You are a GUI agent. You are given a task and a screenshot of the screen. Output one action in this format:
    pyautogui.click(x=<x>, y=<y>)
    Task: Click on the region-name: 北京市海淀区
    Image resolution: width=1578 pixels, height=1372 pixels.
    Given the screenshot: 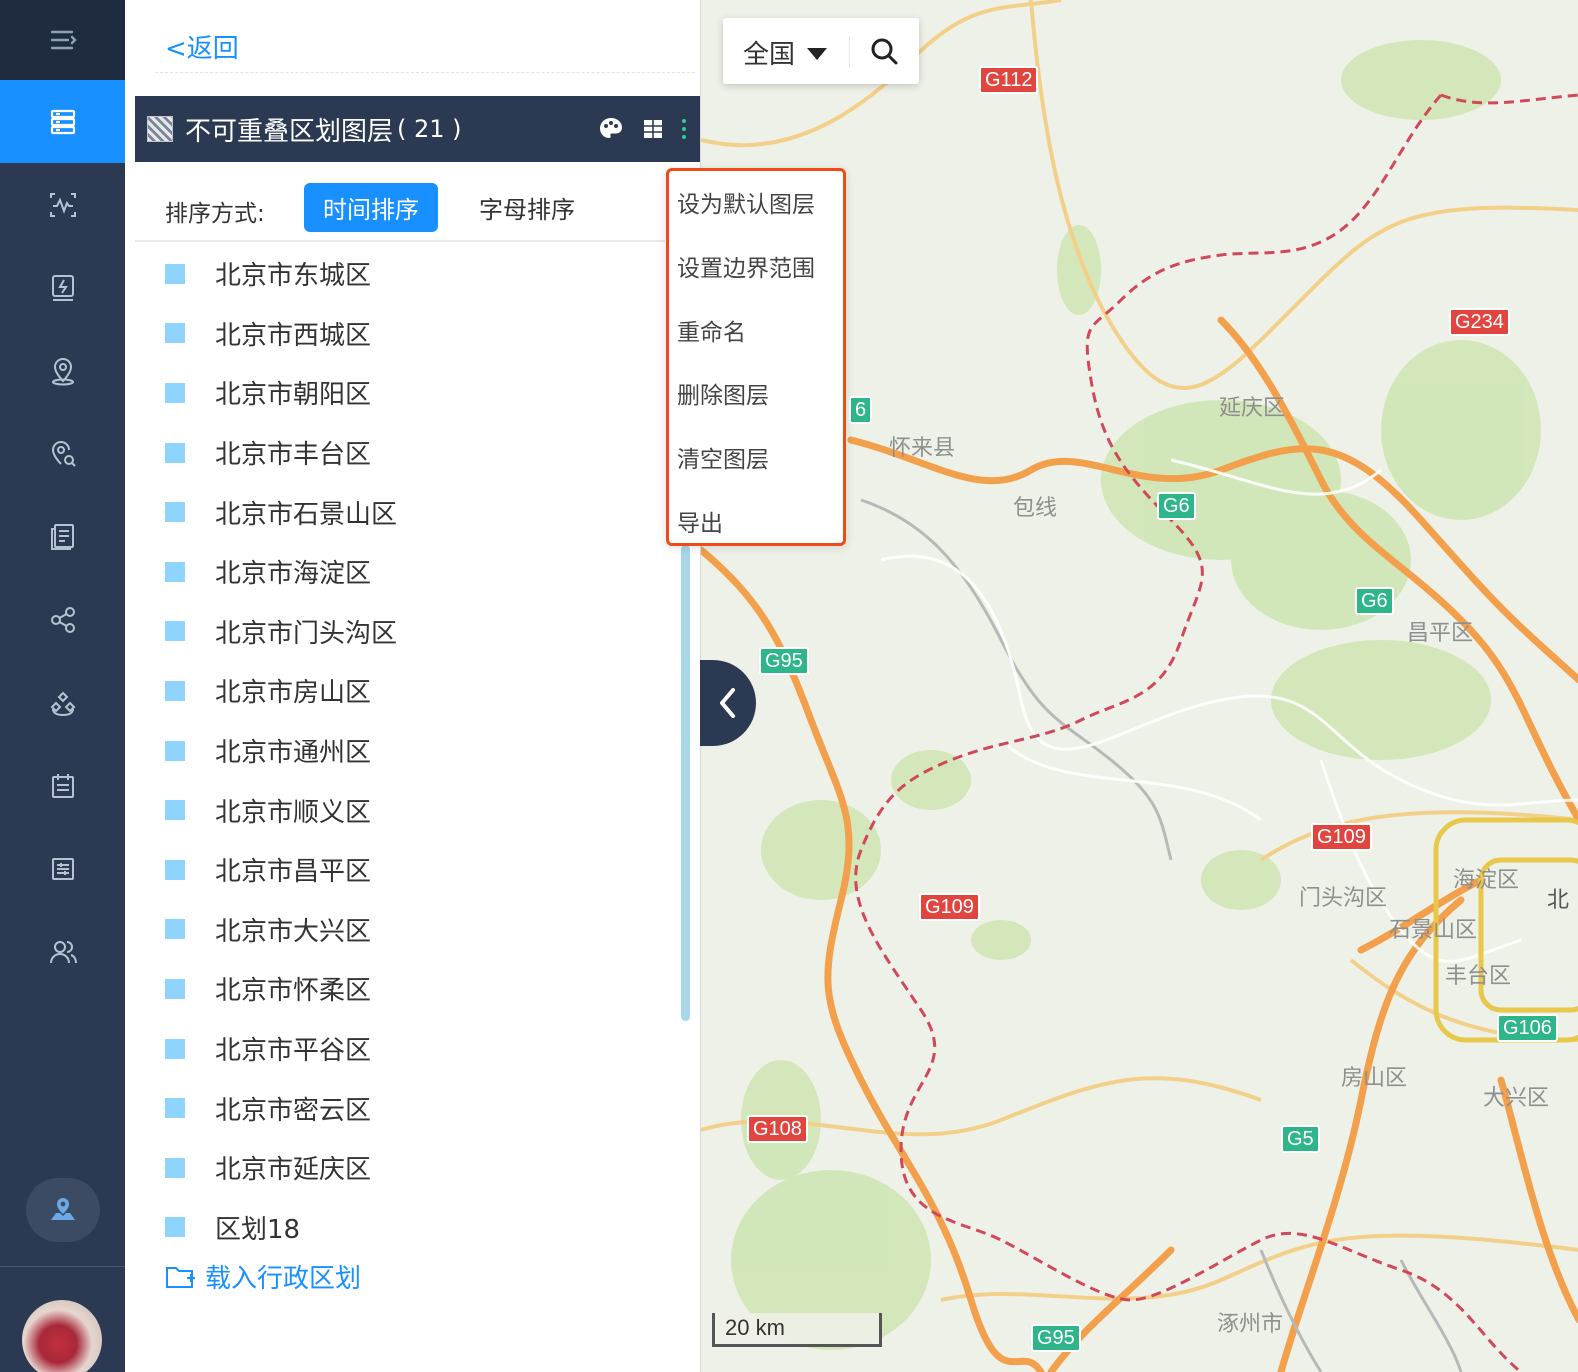 What is the action you would take?
    pyautogui.click(x=293, y=574)
    